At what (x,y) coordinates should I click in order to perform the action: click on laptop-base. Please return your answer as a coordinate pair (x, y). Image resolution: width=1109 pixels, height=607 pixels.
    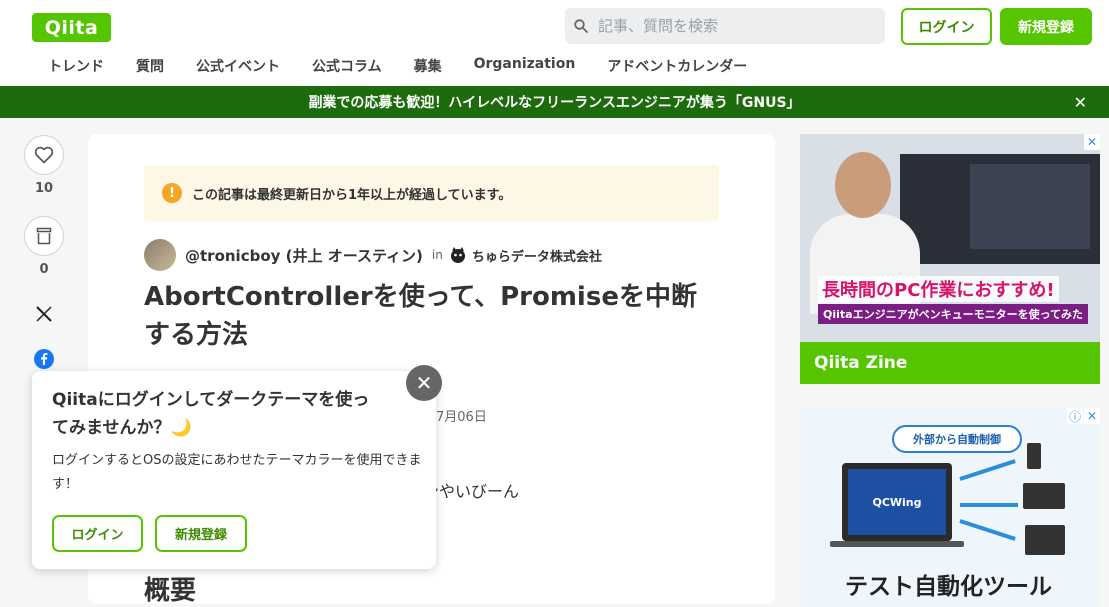
    Looking at the image, I should click on (897, 544).